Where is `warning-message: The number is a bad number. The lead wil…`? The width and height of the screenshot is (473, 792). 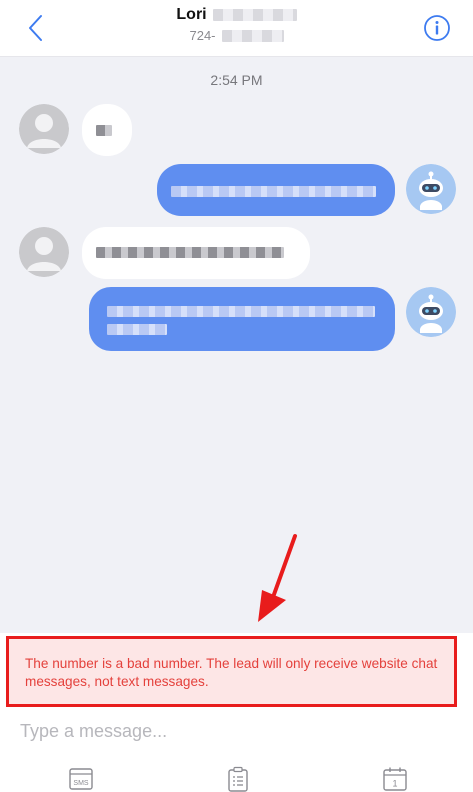 warning-message: The number is a bad number. The lead wil… is located at coordinates (231, 672).